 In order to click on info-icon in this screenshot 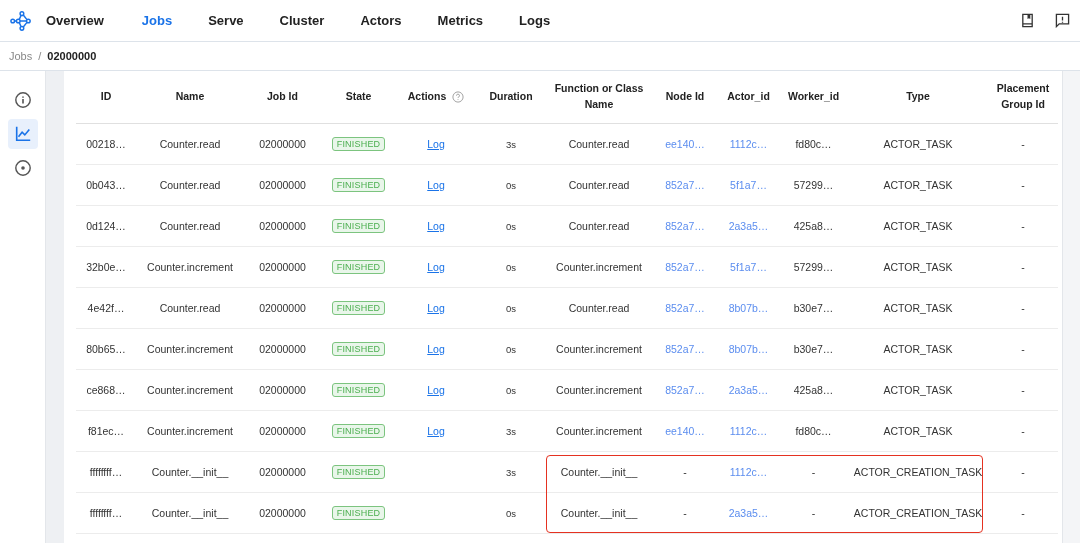, I will do `click(22, 100)`.